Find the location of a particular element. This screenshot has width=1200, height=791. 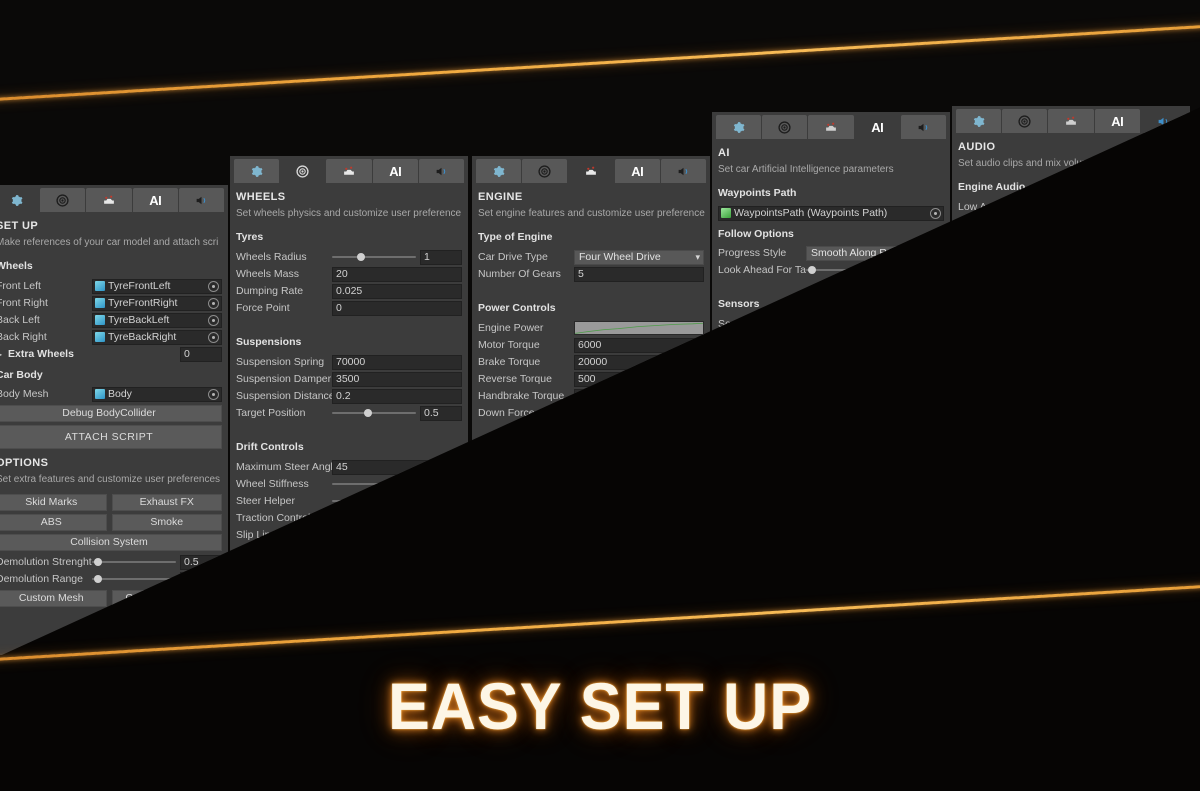

audio-clip-field: ♪ ACCAccelerationHigh is located at coordinates (1113, 241).